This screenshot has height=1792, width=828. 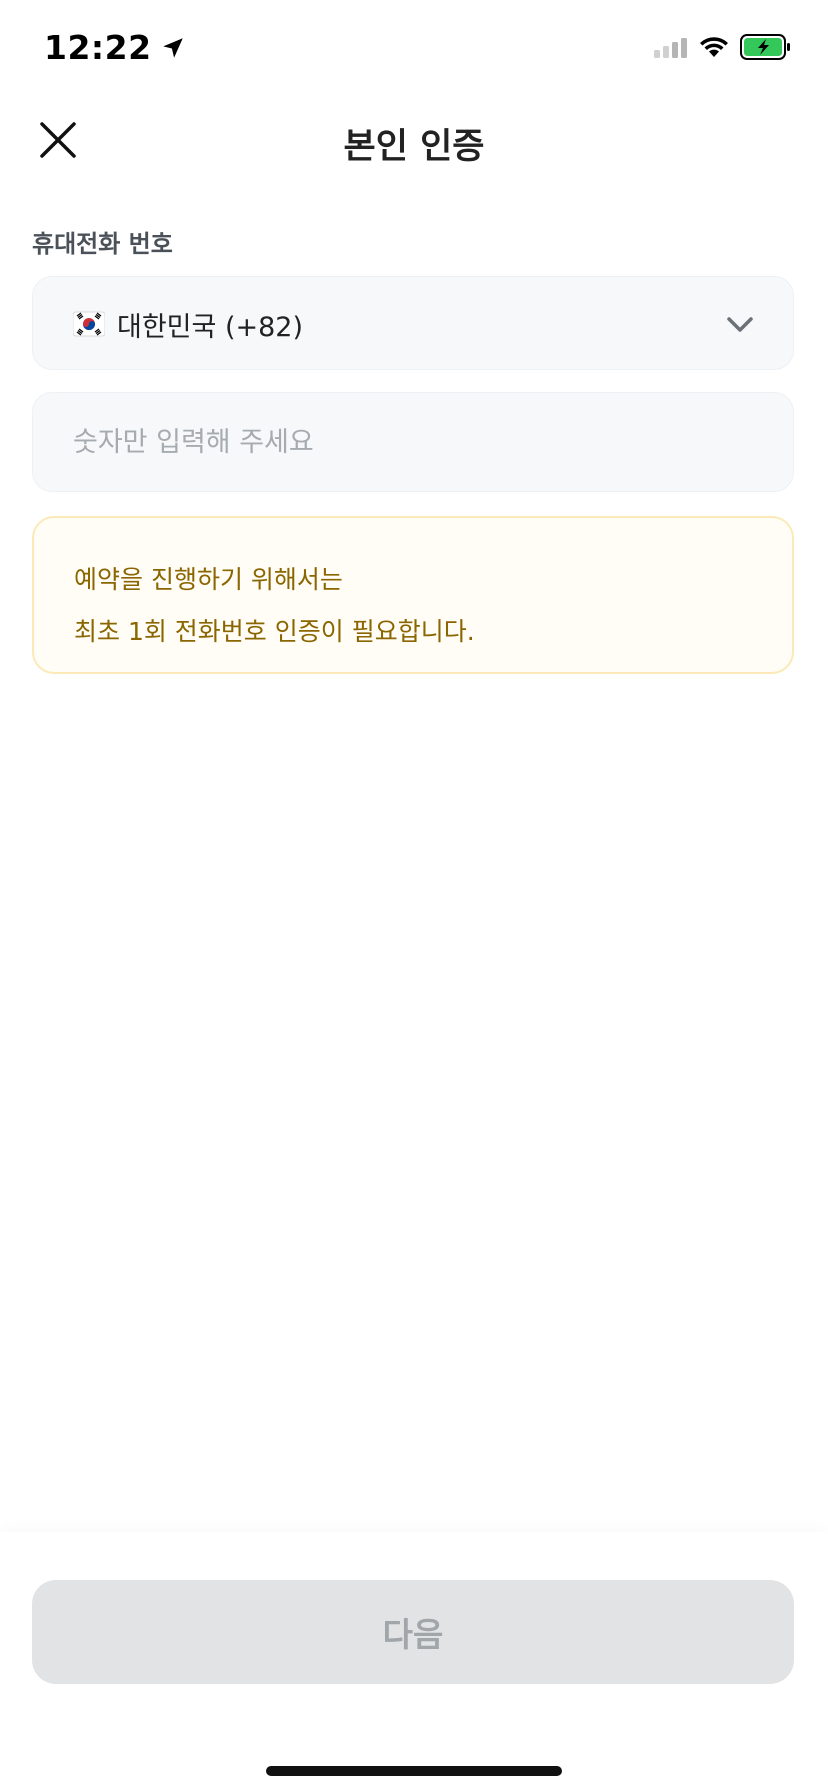 I want to click on battery-charging-icon, so click(x=766, y=49).